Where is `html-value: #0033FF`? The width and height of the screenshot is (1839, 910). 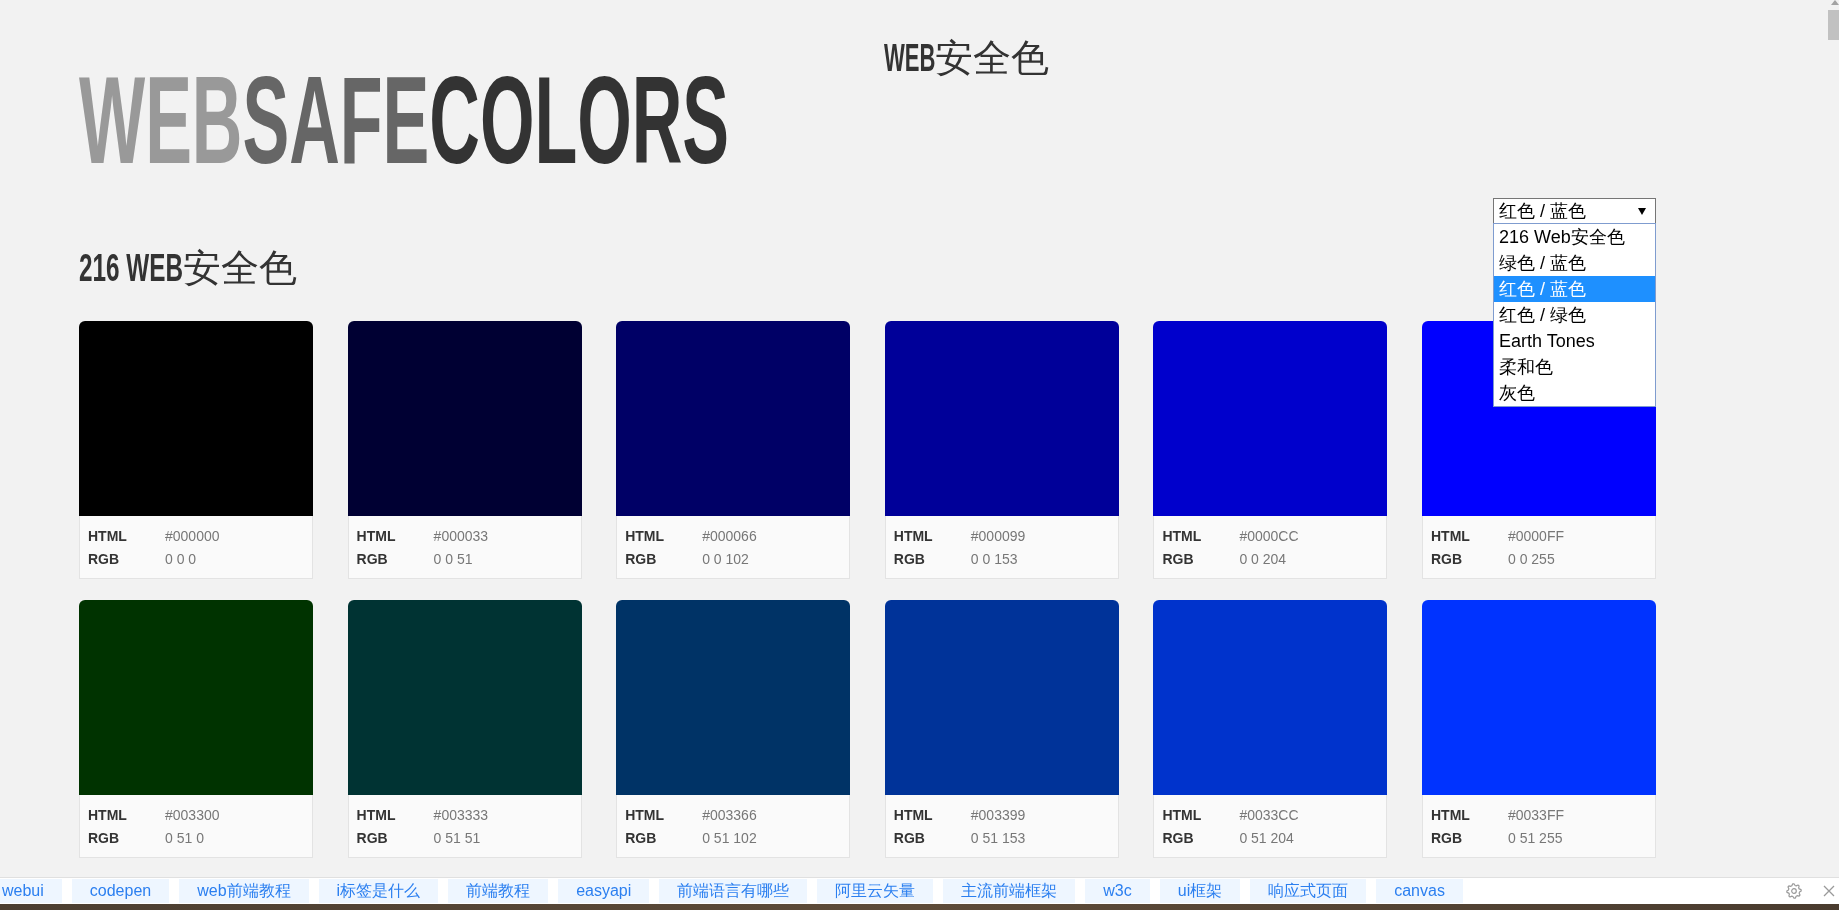 html-value: #0033FF is located at coordinates (1535, 814).